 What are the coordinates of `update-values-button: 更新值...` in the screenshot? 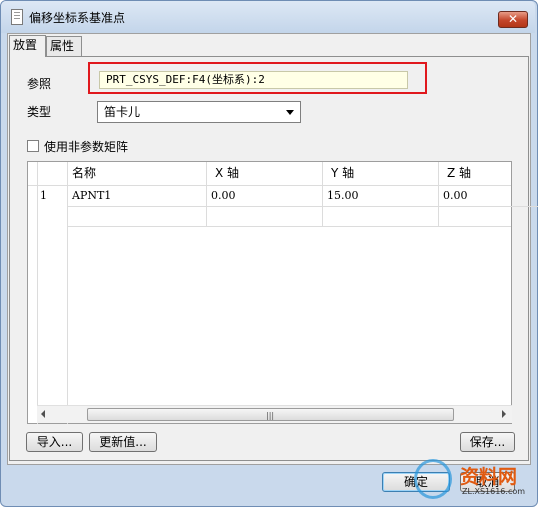 It's located at (123, 442).